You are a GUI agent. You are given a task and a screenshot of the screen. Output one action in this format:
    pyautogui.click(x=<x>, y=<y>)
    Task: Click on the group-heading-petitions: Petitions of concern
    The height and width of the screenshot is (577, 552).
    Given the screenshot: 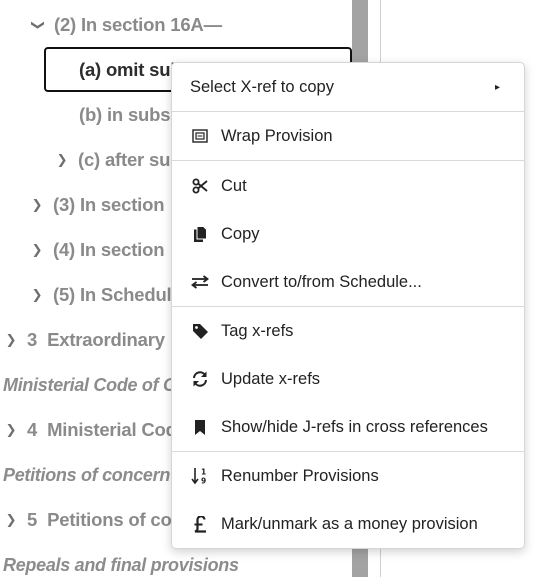 What is the action you would take?
    pyautogui.click(x=87, y=475)
    